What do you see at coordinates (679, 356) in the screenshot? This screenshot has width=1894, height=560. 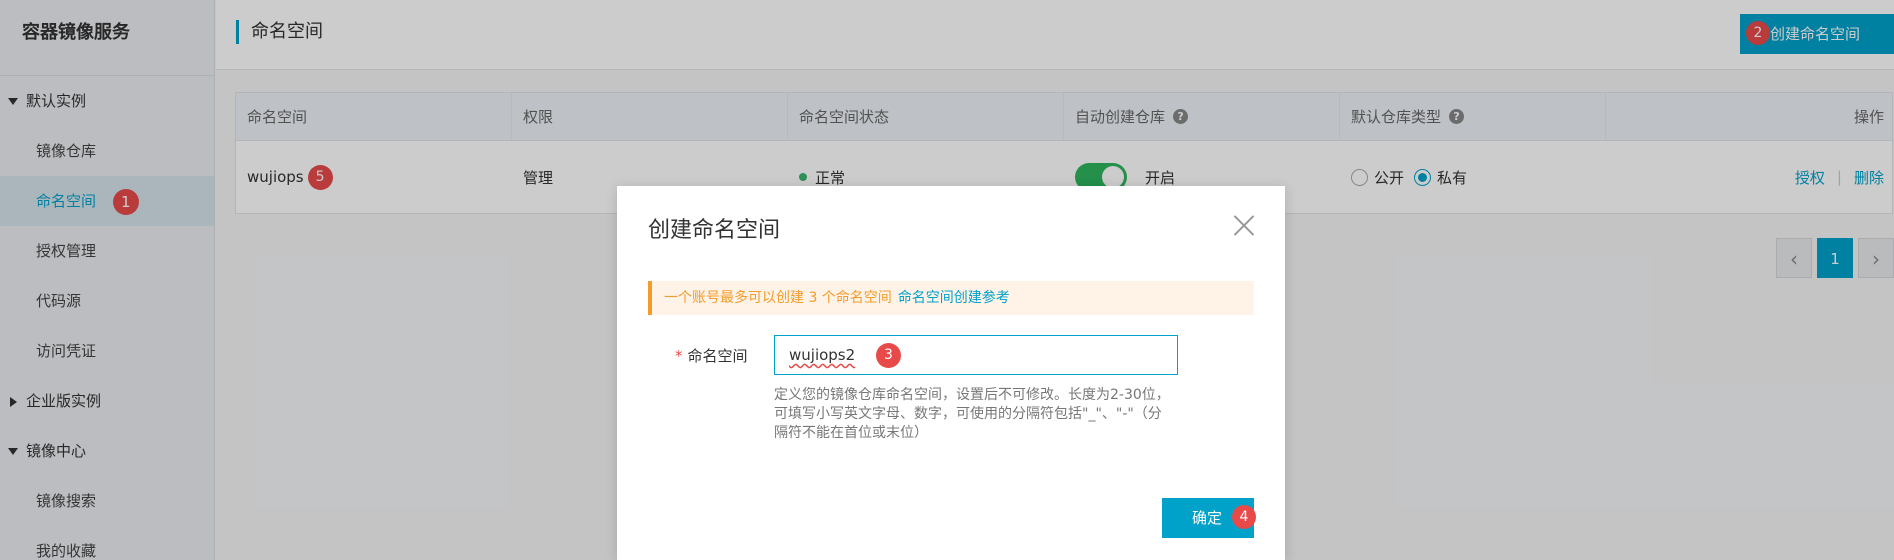 I see `required-mark: *` at bounding box center [679, 356].